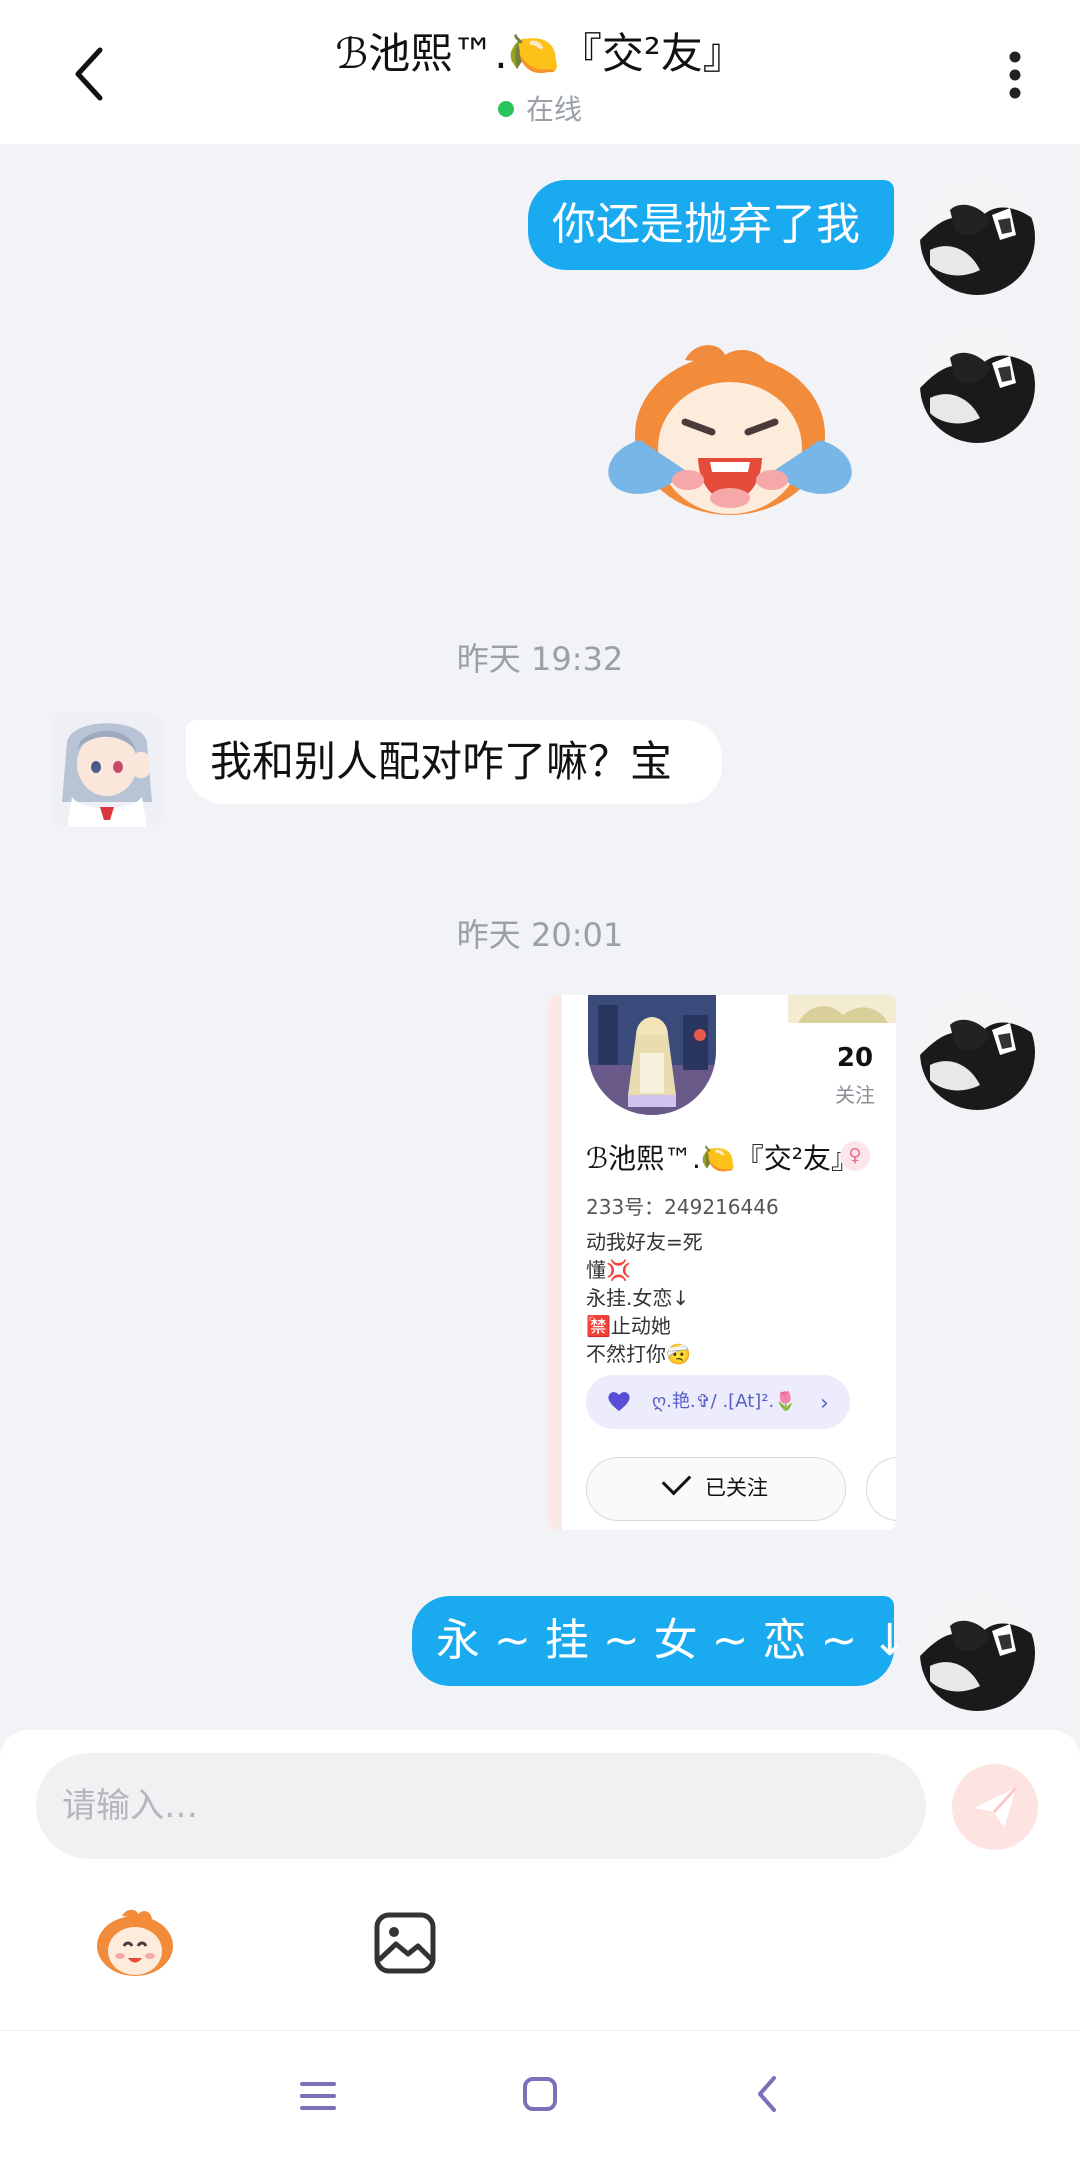 The height and width of the screenshot is (2162, 1080). Describe the element at coordinates (540, 53) in the screenshot. I see `contact-name: ℬ池熙™.🍋『交²友』` at that location.